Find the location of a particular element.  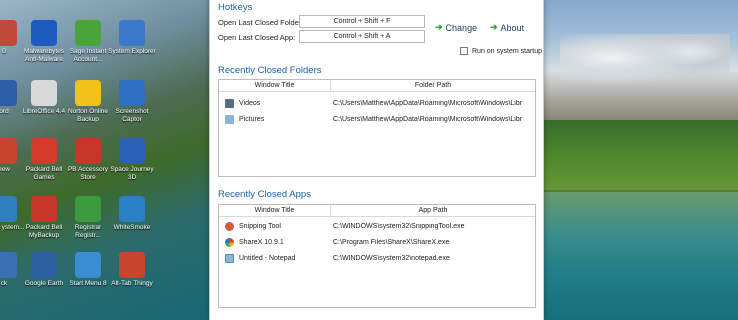

checkbox-box is located at coordinates (464, 51).